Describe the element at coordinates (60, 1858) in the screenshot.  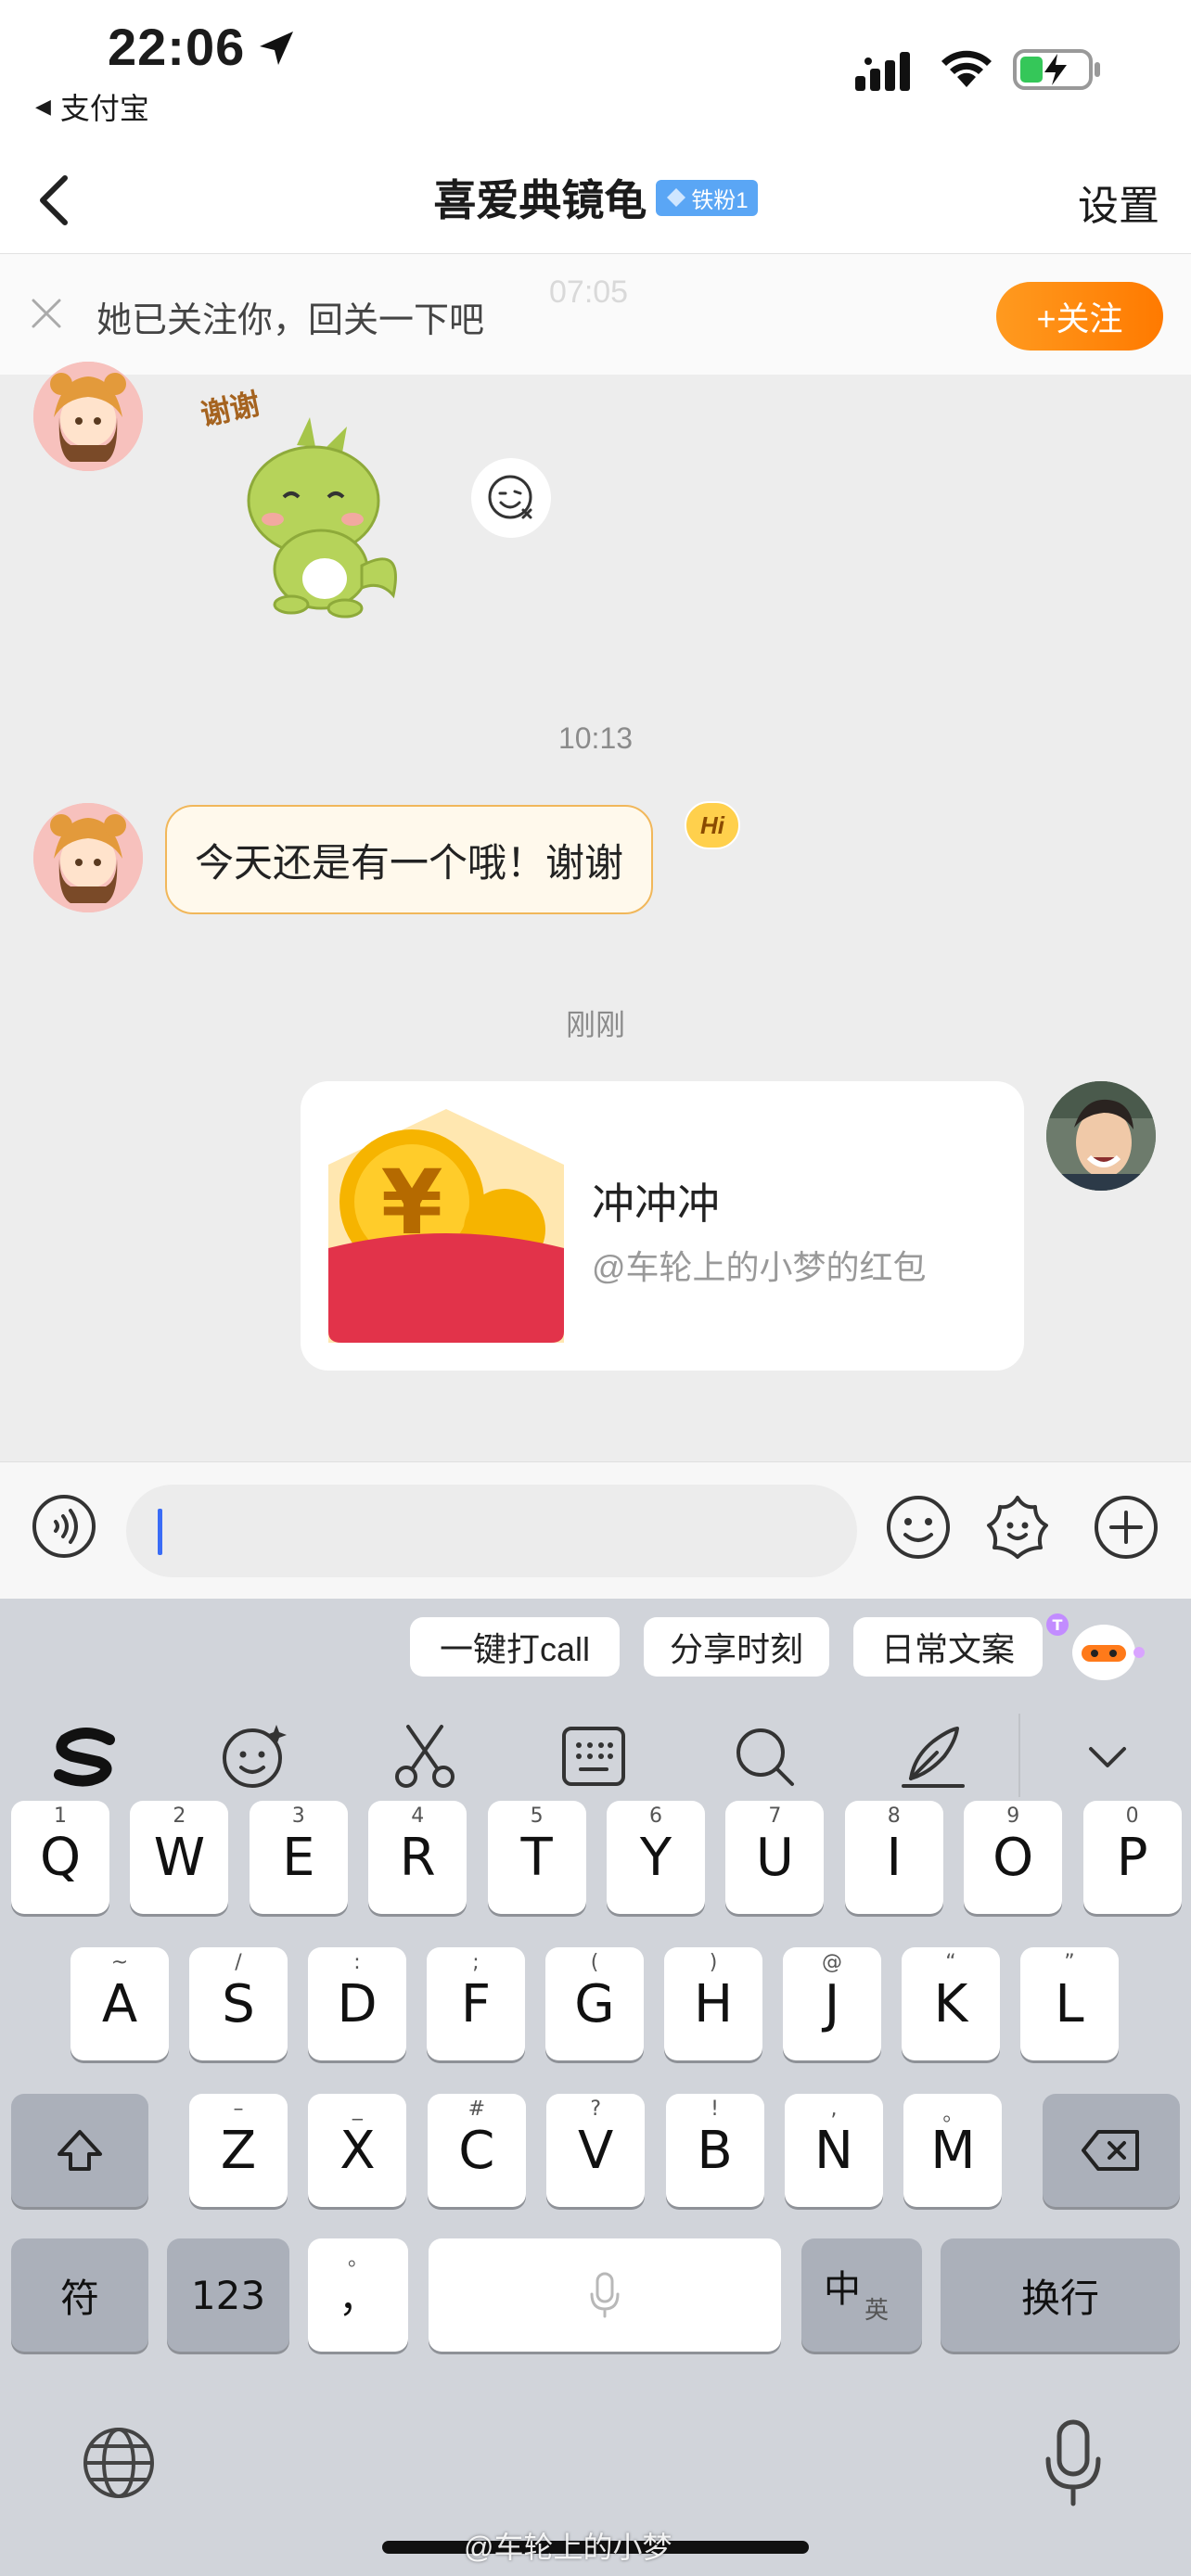
I see `key-q: 1Q` at that location.